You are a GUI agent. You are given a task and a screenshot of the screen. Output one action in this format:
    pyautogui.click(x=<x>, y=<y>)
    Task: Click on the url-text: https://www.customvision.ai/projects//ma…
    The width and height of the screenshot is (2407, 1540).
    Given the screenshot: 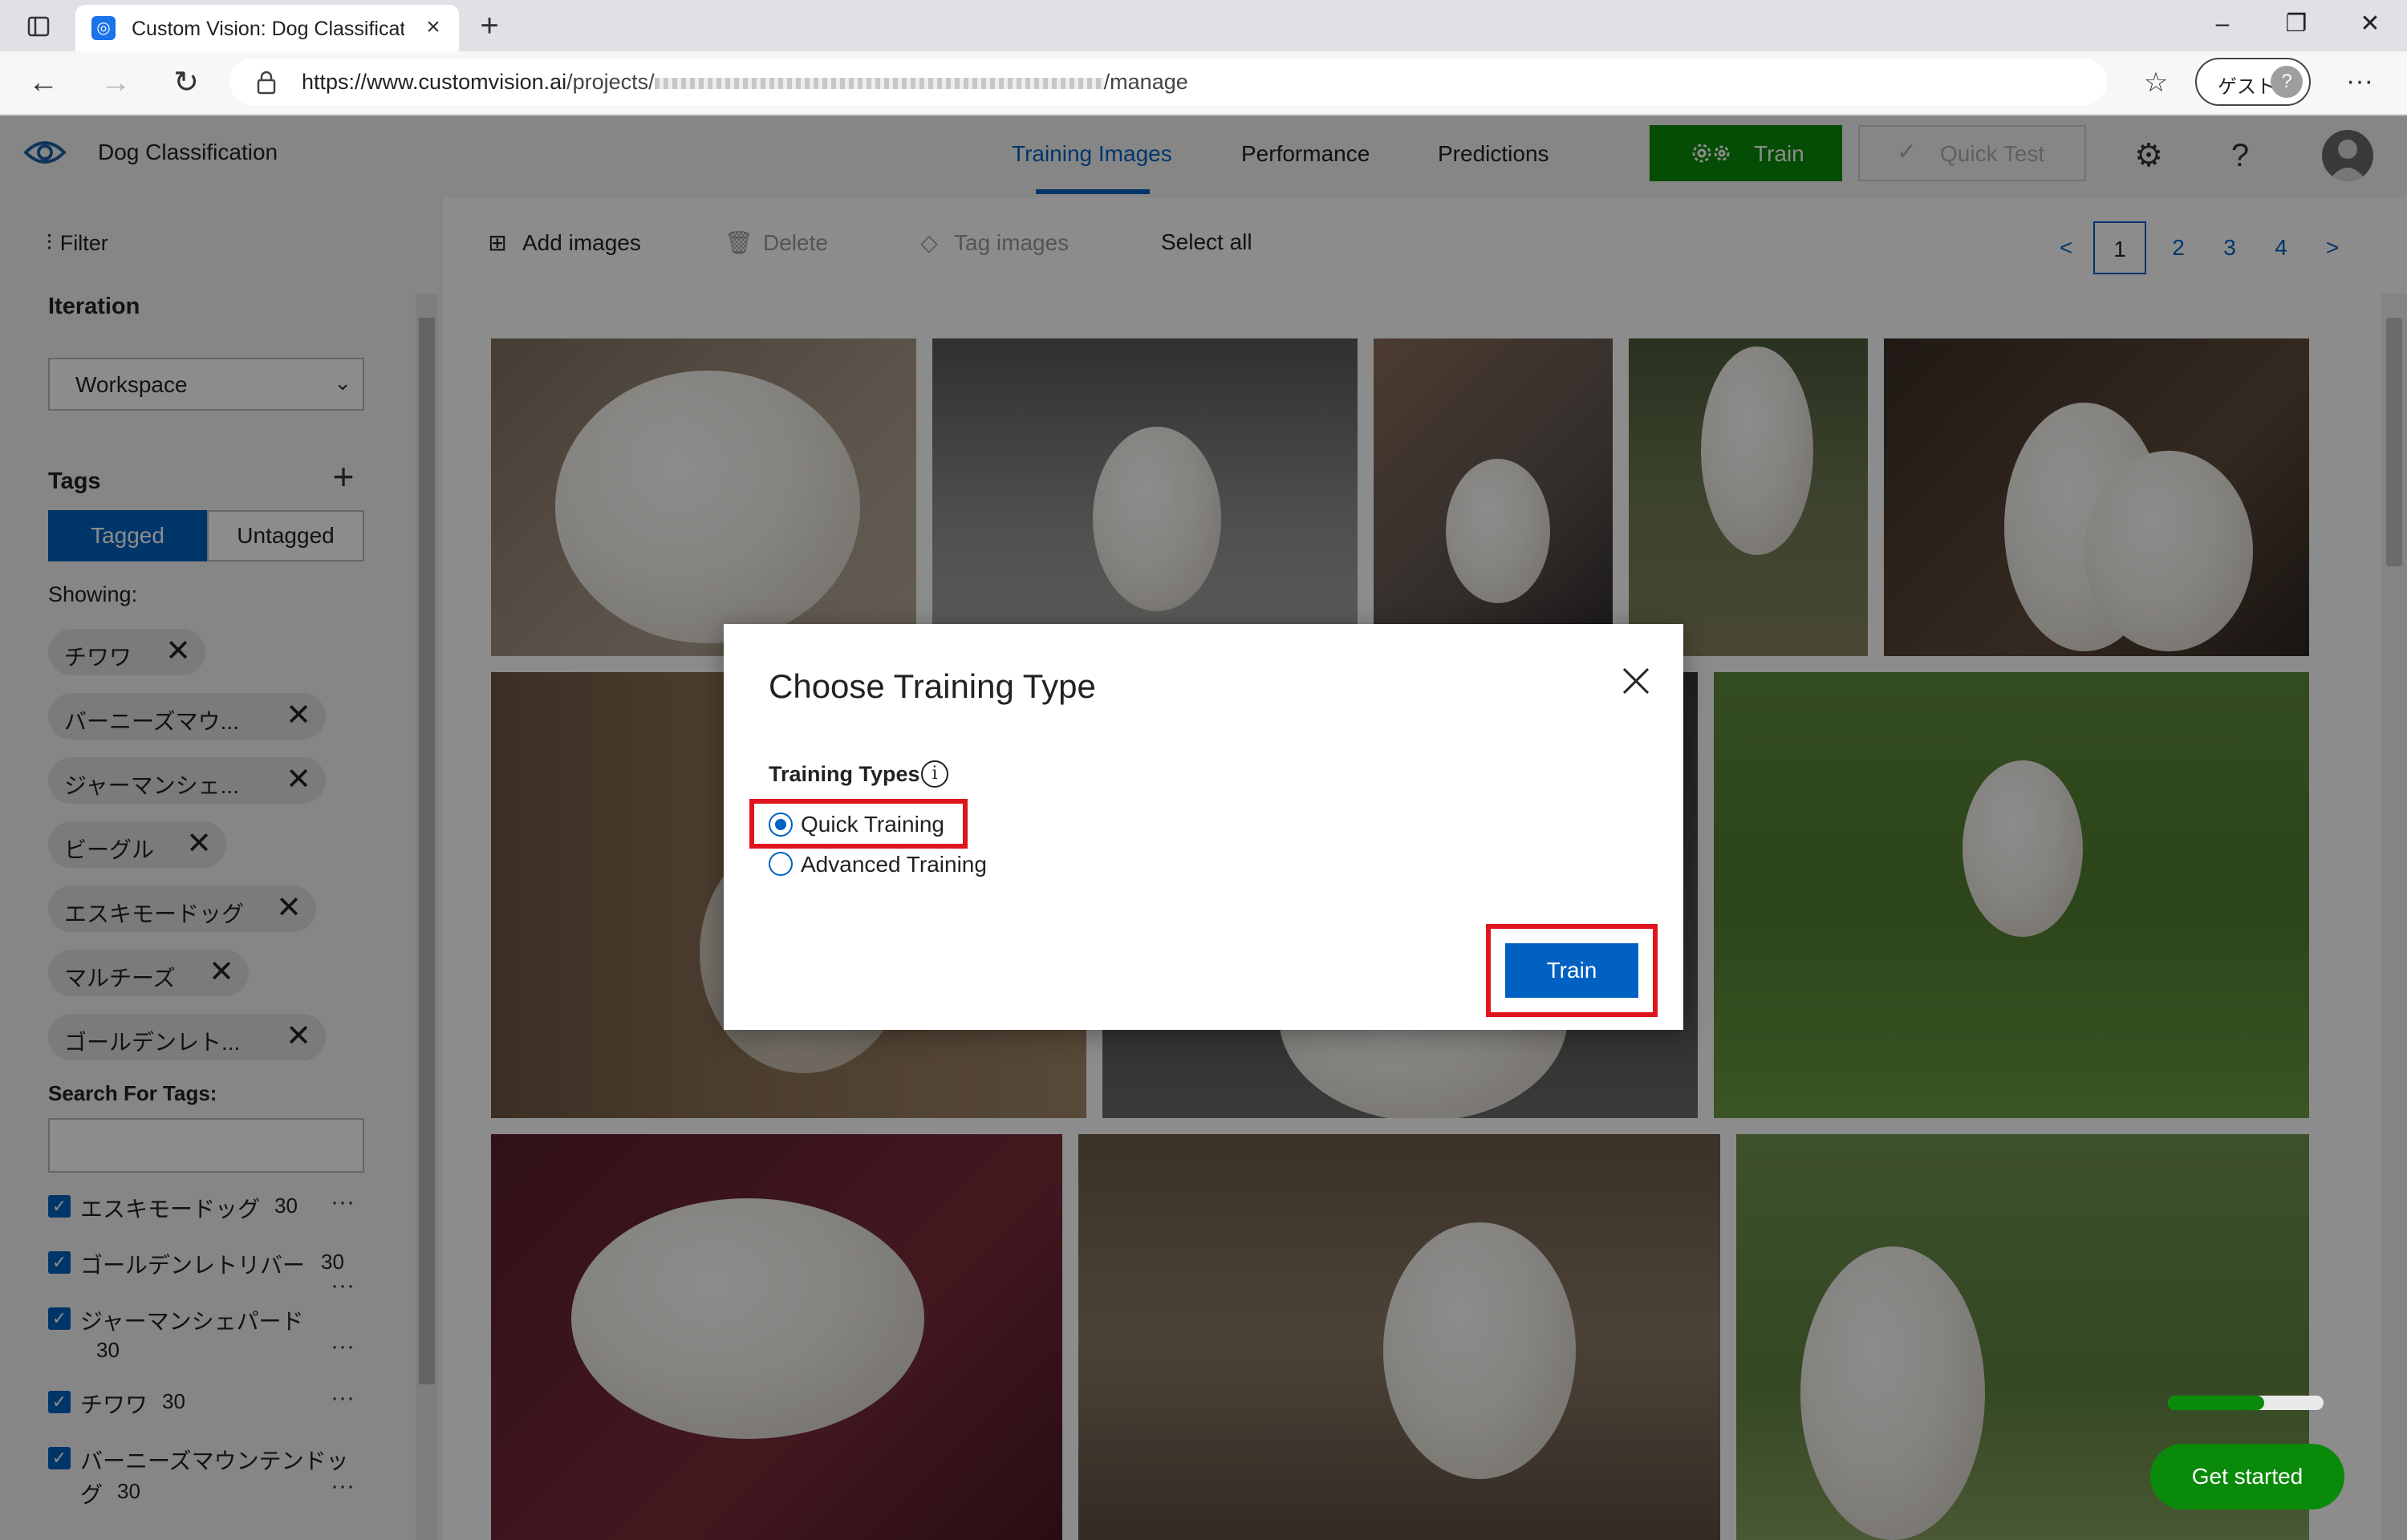 What is the action you would take?
    pyautogui.click(x=745, y=82)
    